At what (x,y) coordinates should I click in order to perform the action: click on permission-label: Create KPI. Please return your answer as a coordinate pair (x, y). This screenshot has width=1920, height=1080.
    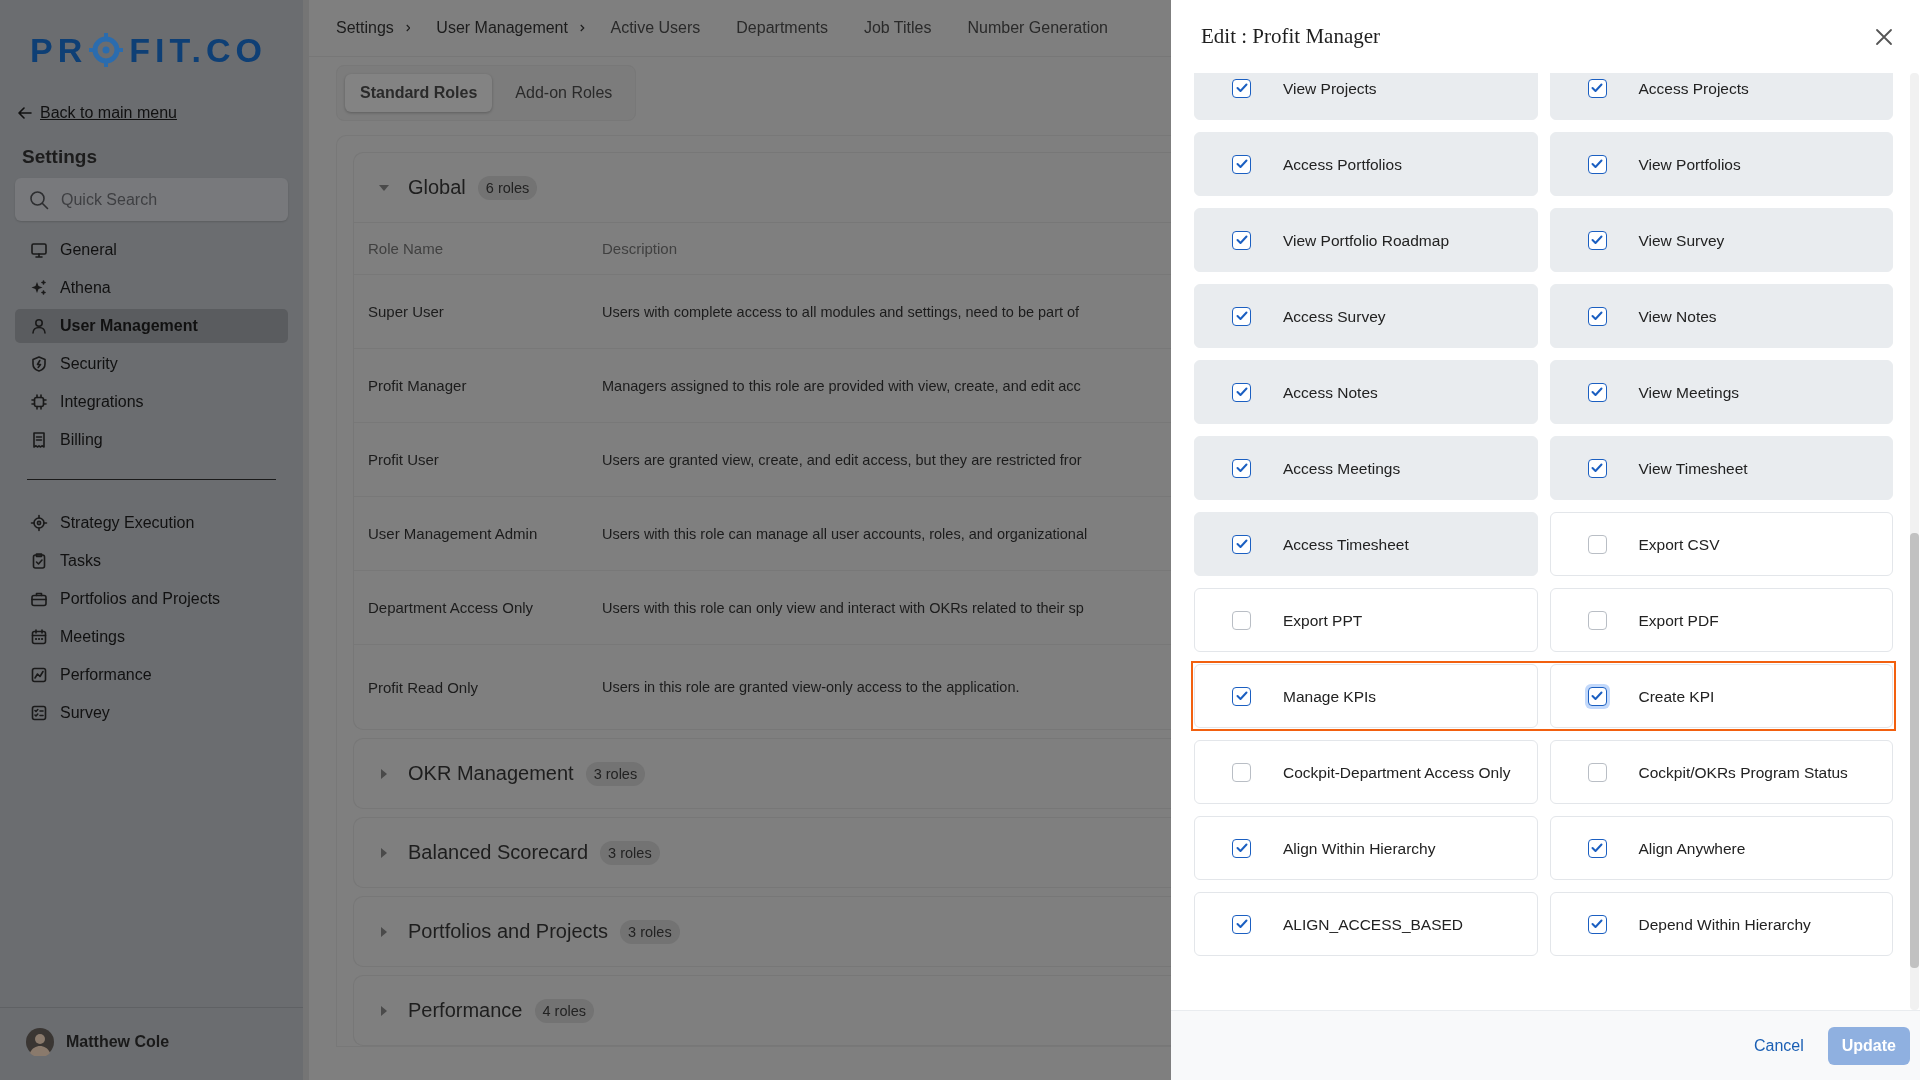
    Looking at the image, I should click on (1676, 696).